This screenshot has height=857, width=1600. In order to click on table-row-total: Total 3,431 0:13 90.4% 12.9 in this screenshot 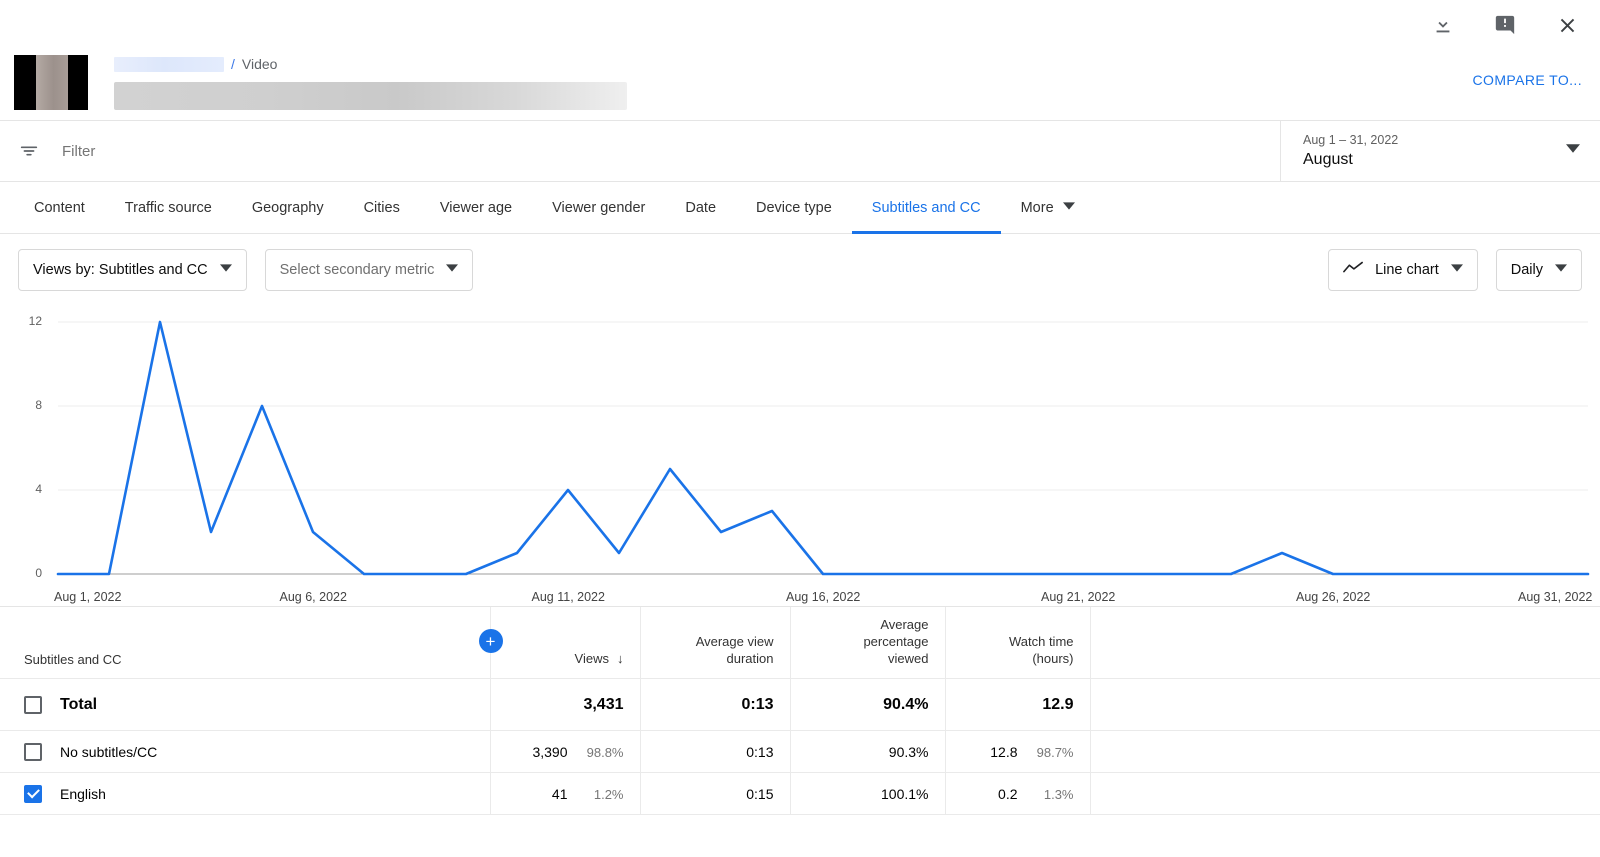, I will do `click(800, 704)`.